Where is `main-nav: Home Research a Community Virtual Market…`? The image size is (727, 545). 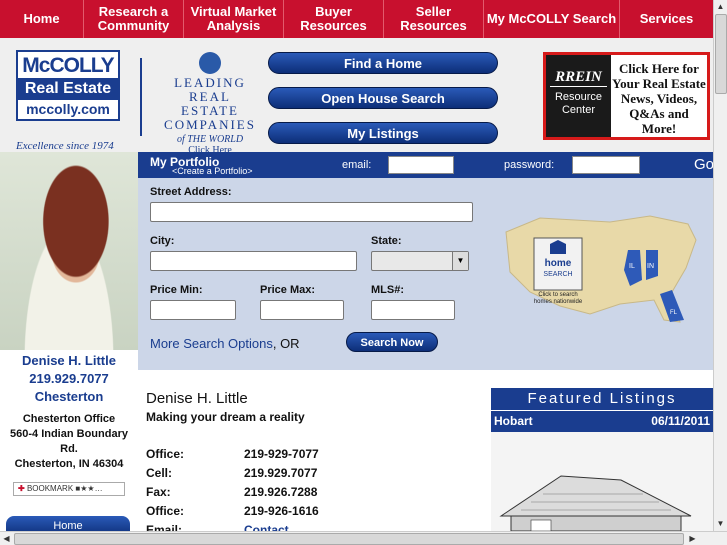 main-nav: Home Research a Community Virtual Market… is located at coordinates (356, 19).